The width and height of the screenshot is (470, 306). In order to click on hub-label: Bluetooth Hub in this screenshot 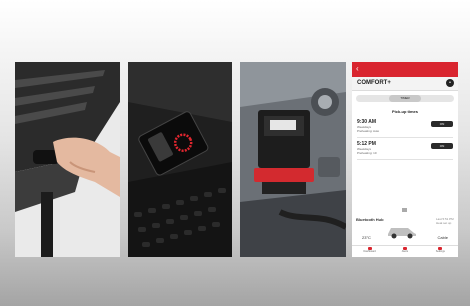, I will do `click(370, 219)`.